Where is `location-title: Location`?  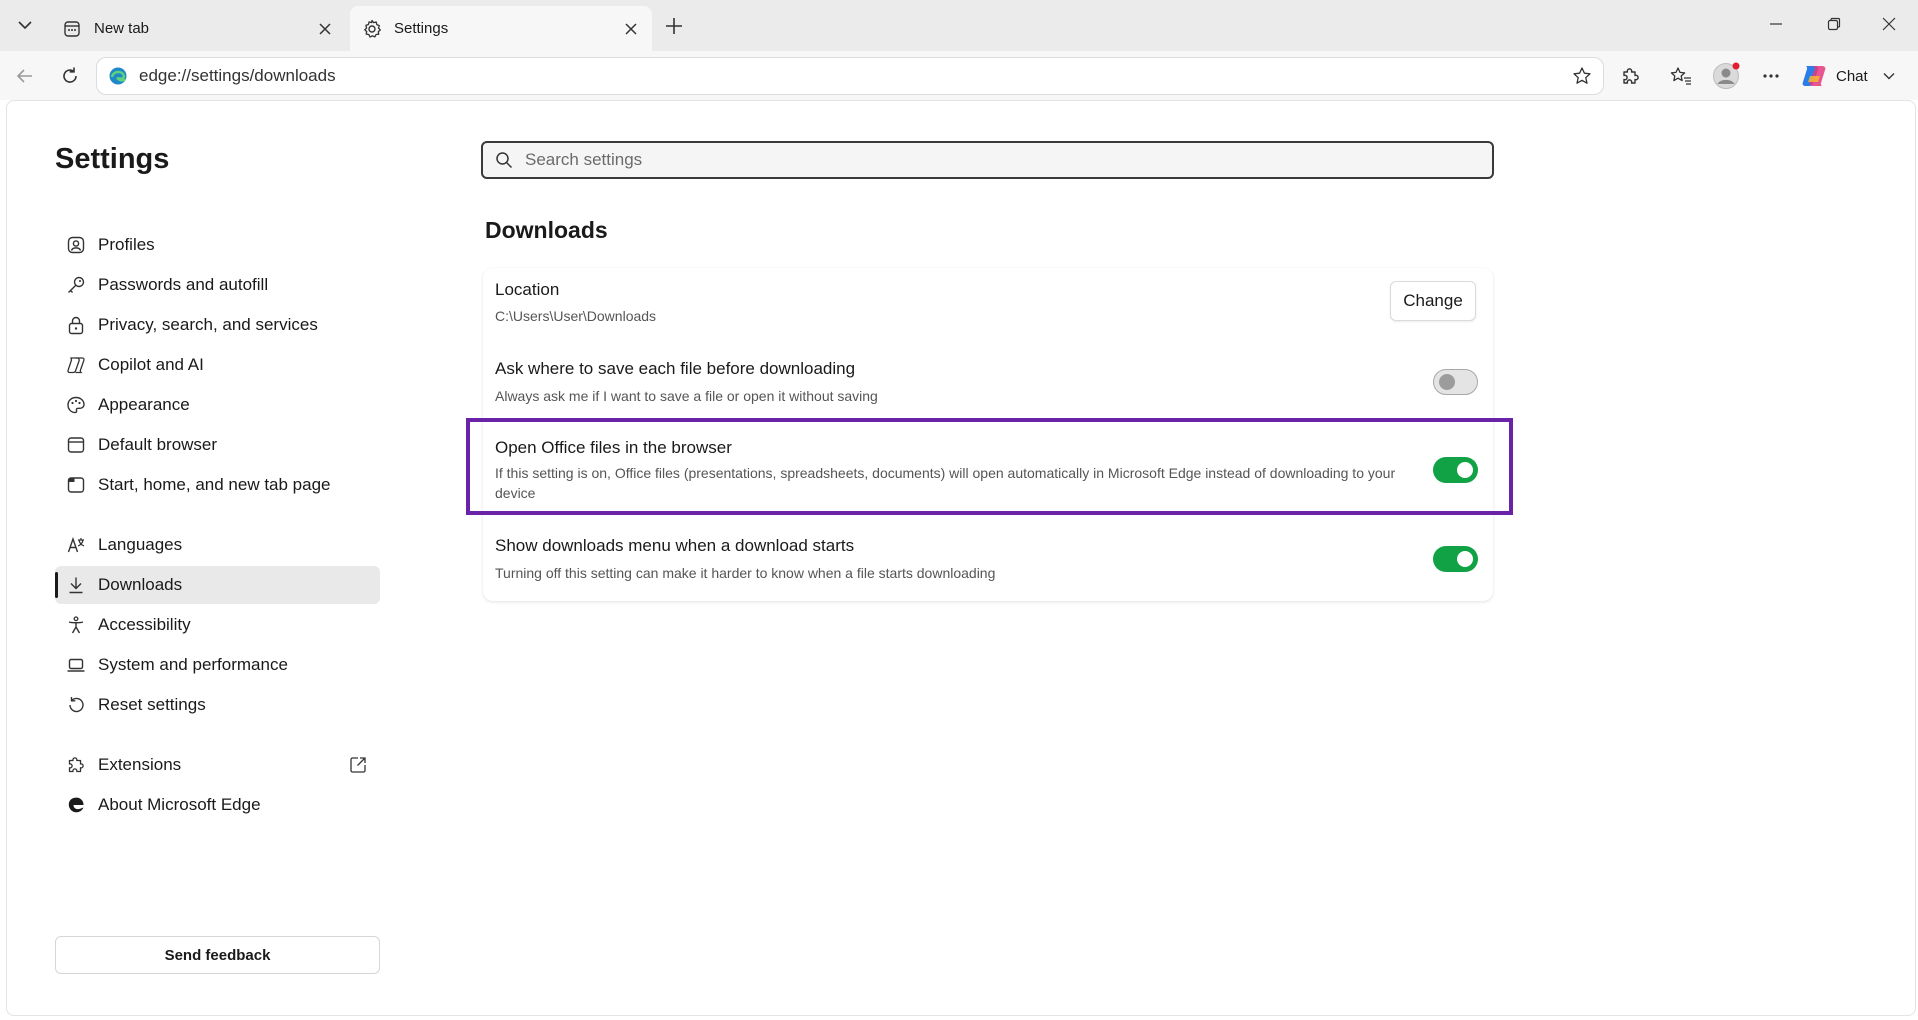
location-title: Location is located at coordinates (527, 289).